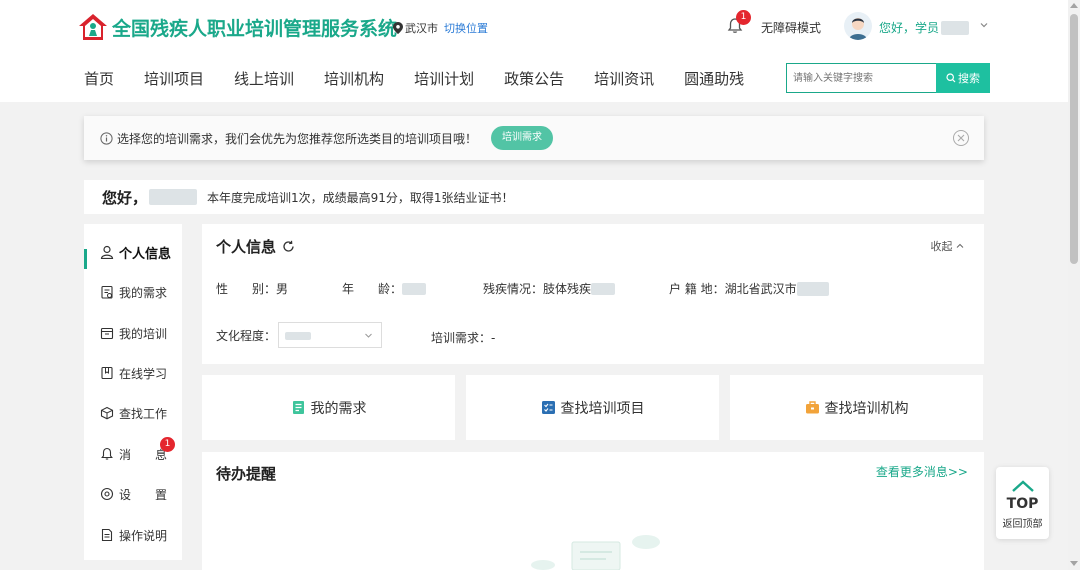  What do you see at coordinates (107, 333) in the screenshot?
I see `folder-icon` at bounding box center [107, 333].